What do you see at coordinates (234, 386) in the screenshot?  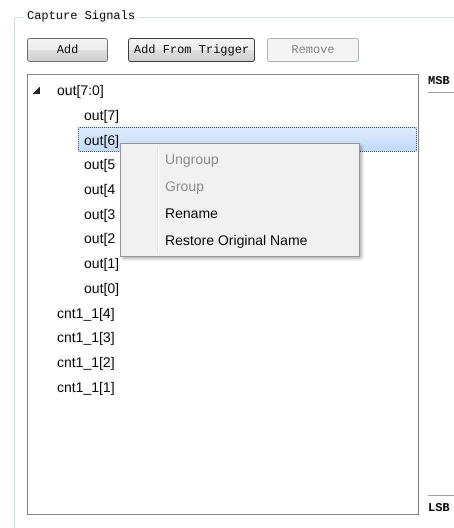 I see `tree-item: cnt1_1[1]` at bounding box center [234, 386].